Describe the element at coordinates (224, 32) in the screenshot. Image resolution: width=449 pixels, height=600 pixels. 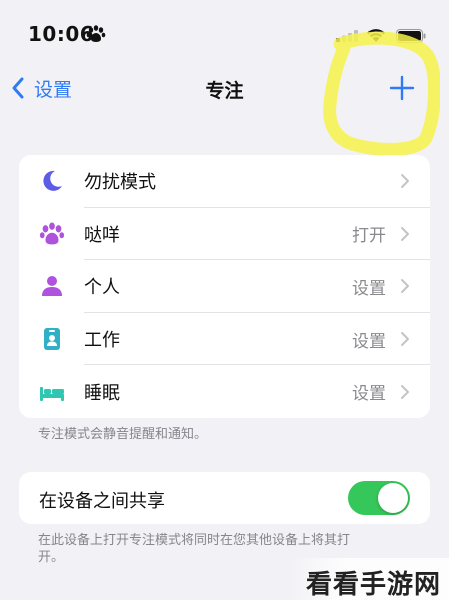
I see `status-bar: 10:06` at that location.